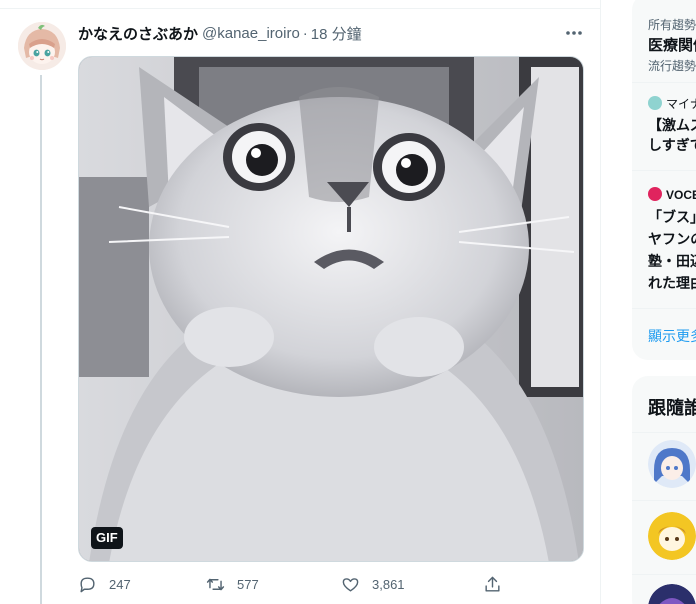  I want to click on avatar, so click(42, 46).